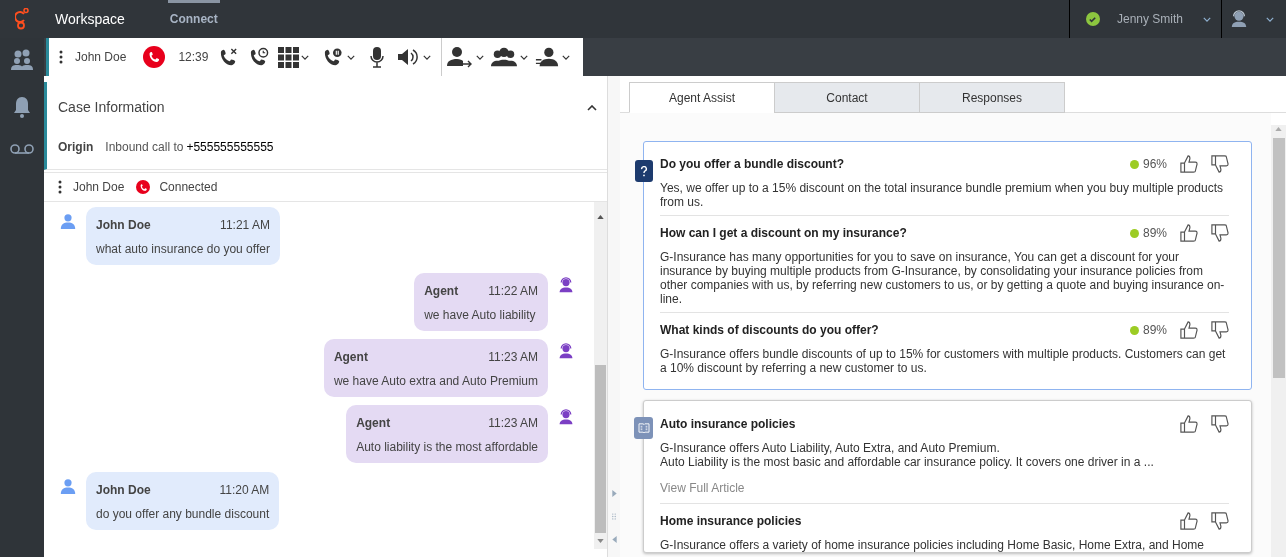  Describe the element at coordinates (76, 147) in the screenshot. I see `field-label: Origin` at that location.